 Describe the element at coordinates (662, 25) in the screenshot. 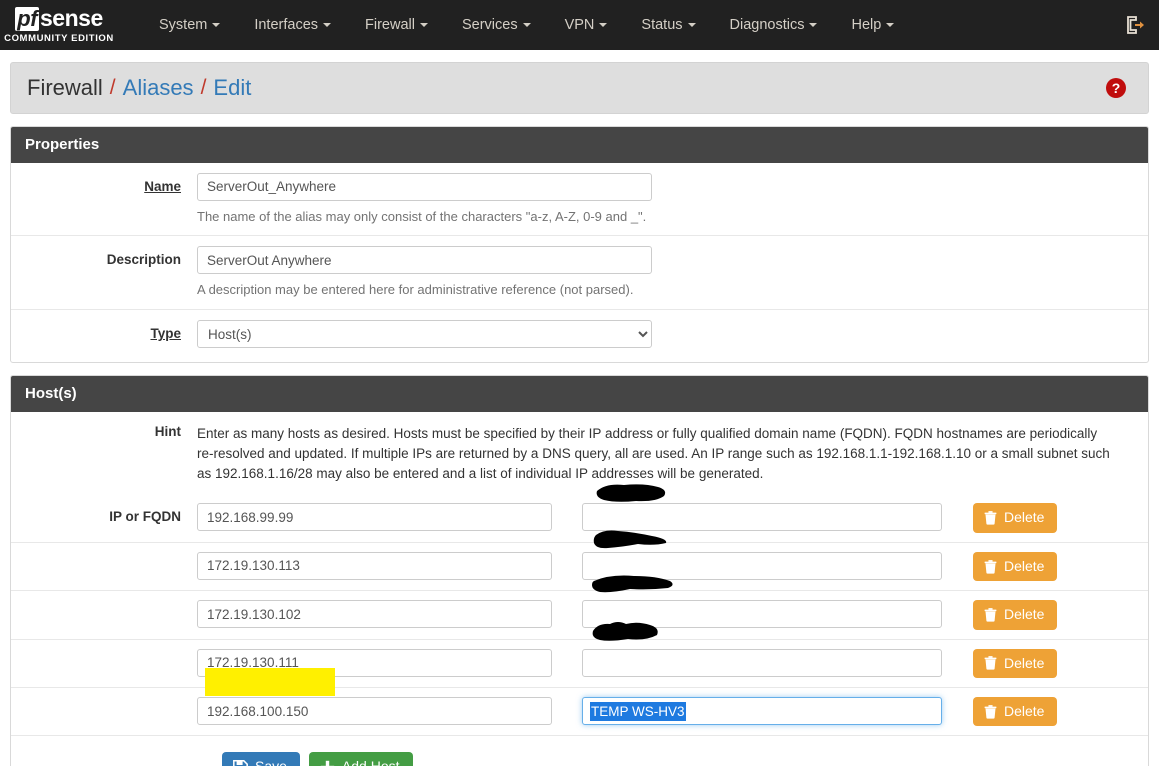

I see `nav-item-status-label: Status` at that location.